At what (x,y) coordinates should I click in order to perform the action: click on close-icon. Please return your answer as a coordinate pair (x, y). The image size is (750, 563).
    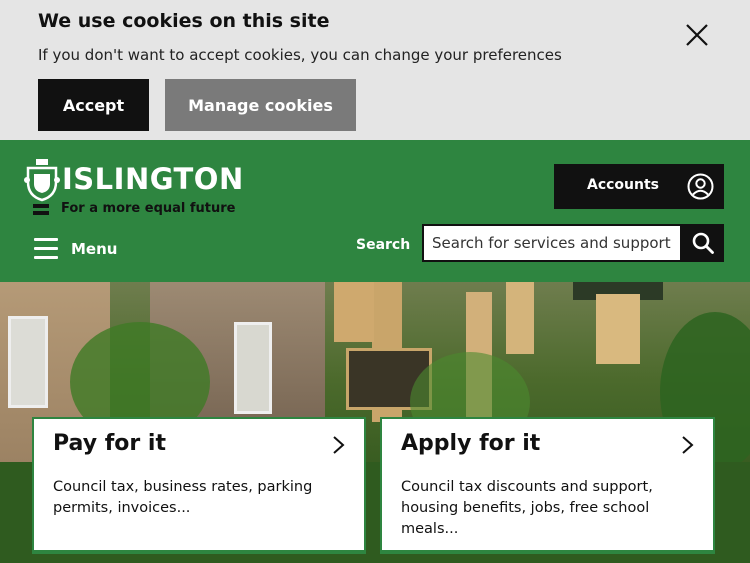
    Looking at the image, I should click on (697, 35).